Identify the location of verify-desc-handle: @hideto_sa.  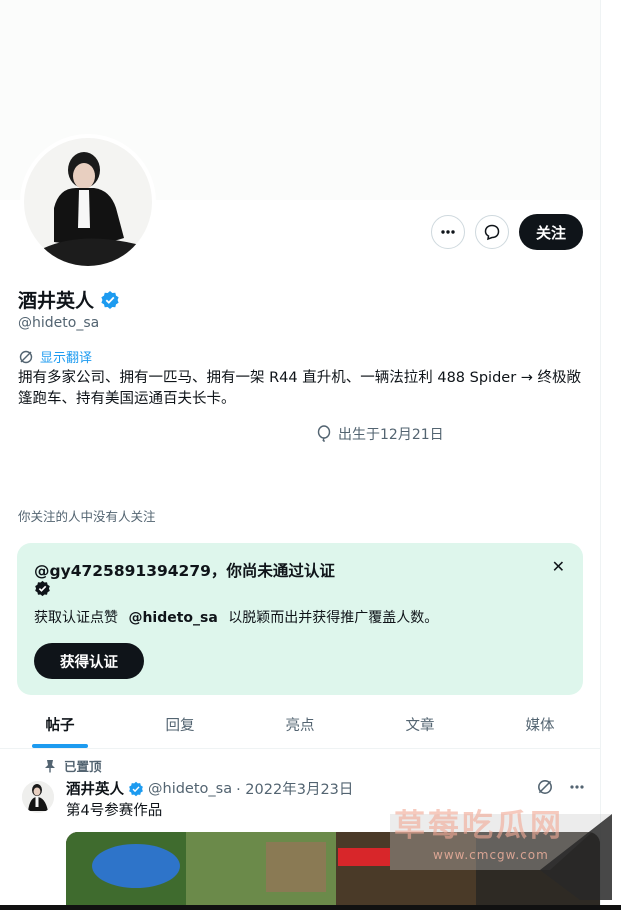
(173, 618).